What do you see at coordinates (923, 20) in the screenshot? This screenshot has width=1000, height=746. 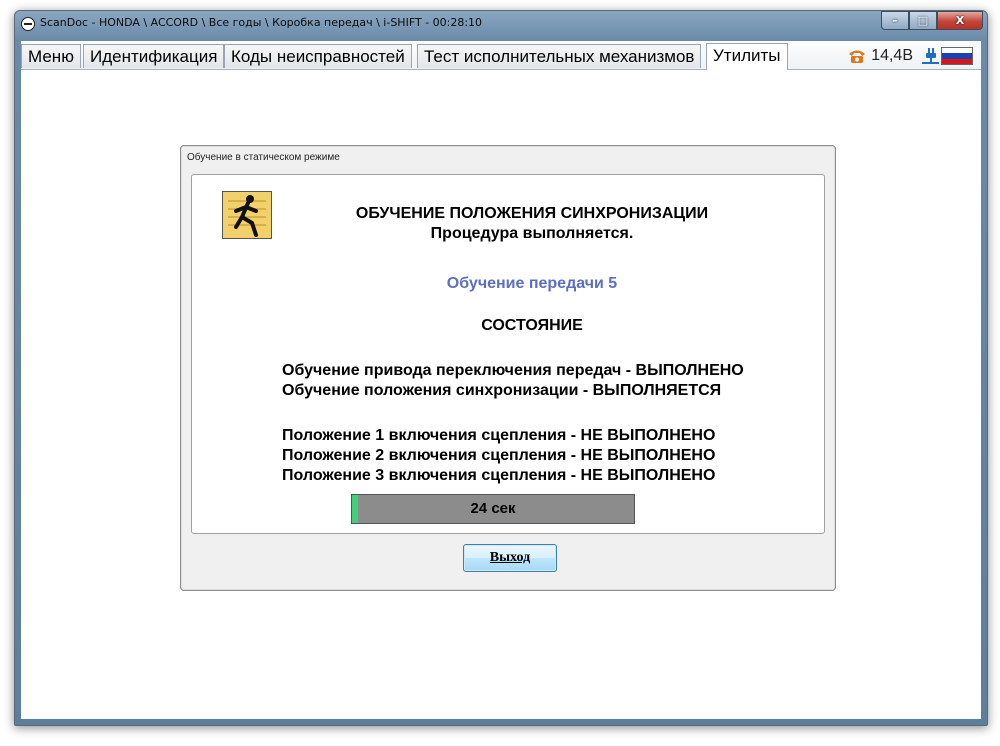 I see `maximize-button: □` at bounding box center [923, 20].